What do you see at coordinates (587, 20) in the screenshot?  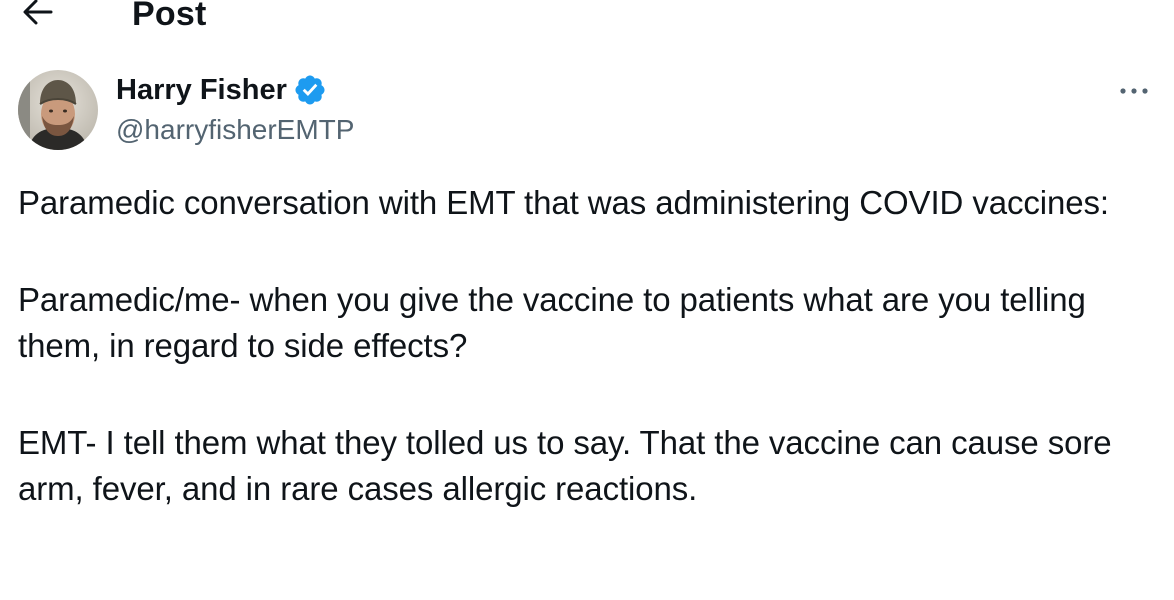 I see `post-header: Post` at bounding box center [587, 20].